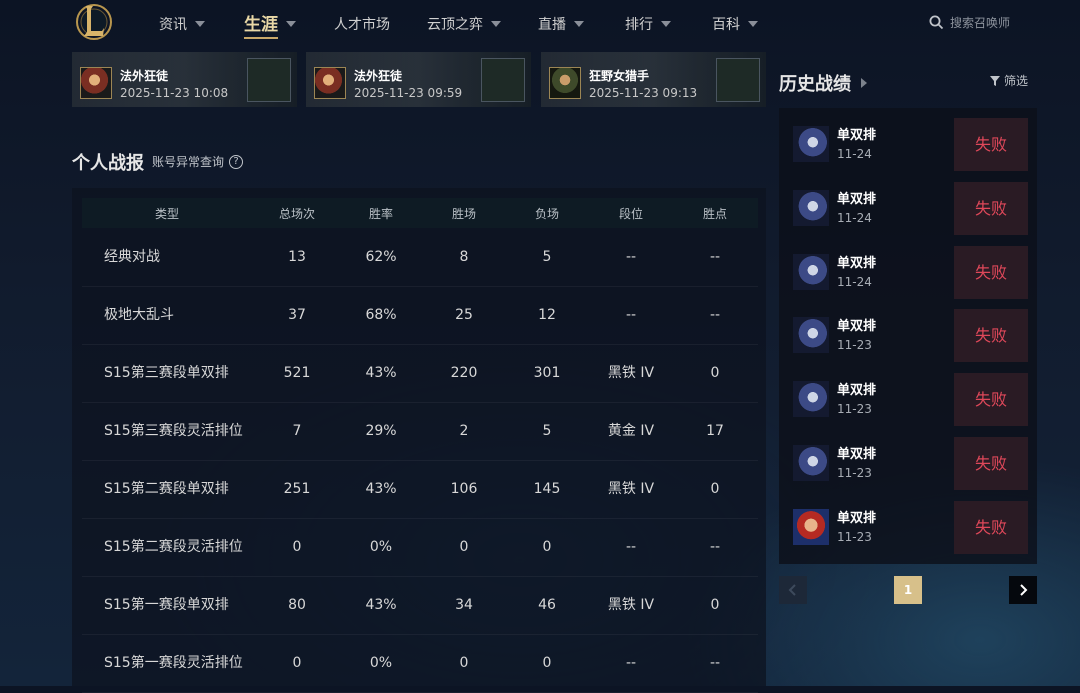  What do you see at coordinates (184, 79) in the screenshot?
I see `video-card: 法外狂徒 2025-11-23 10:08` at bounding box center [184, 79].